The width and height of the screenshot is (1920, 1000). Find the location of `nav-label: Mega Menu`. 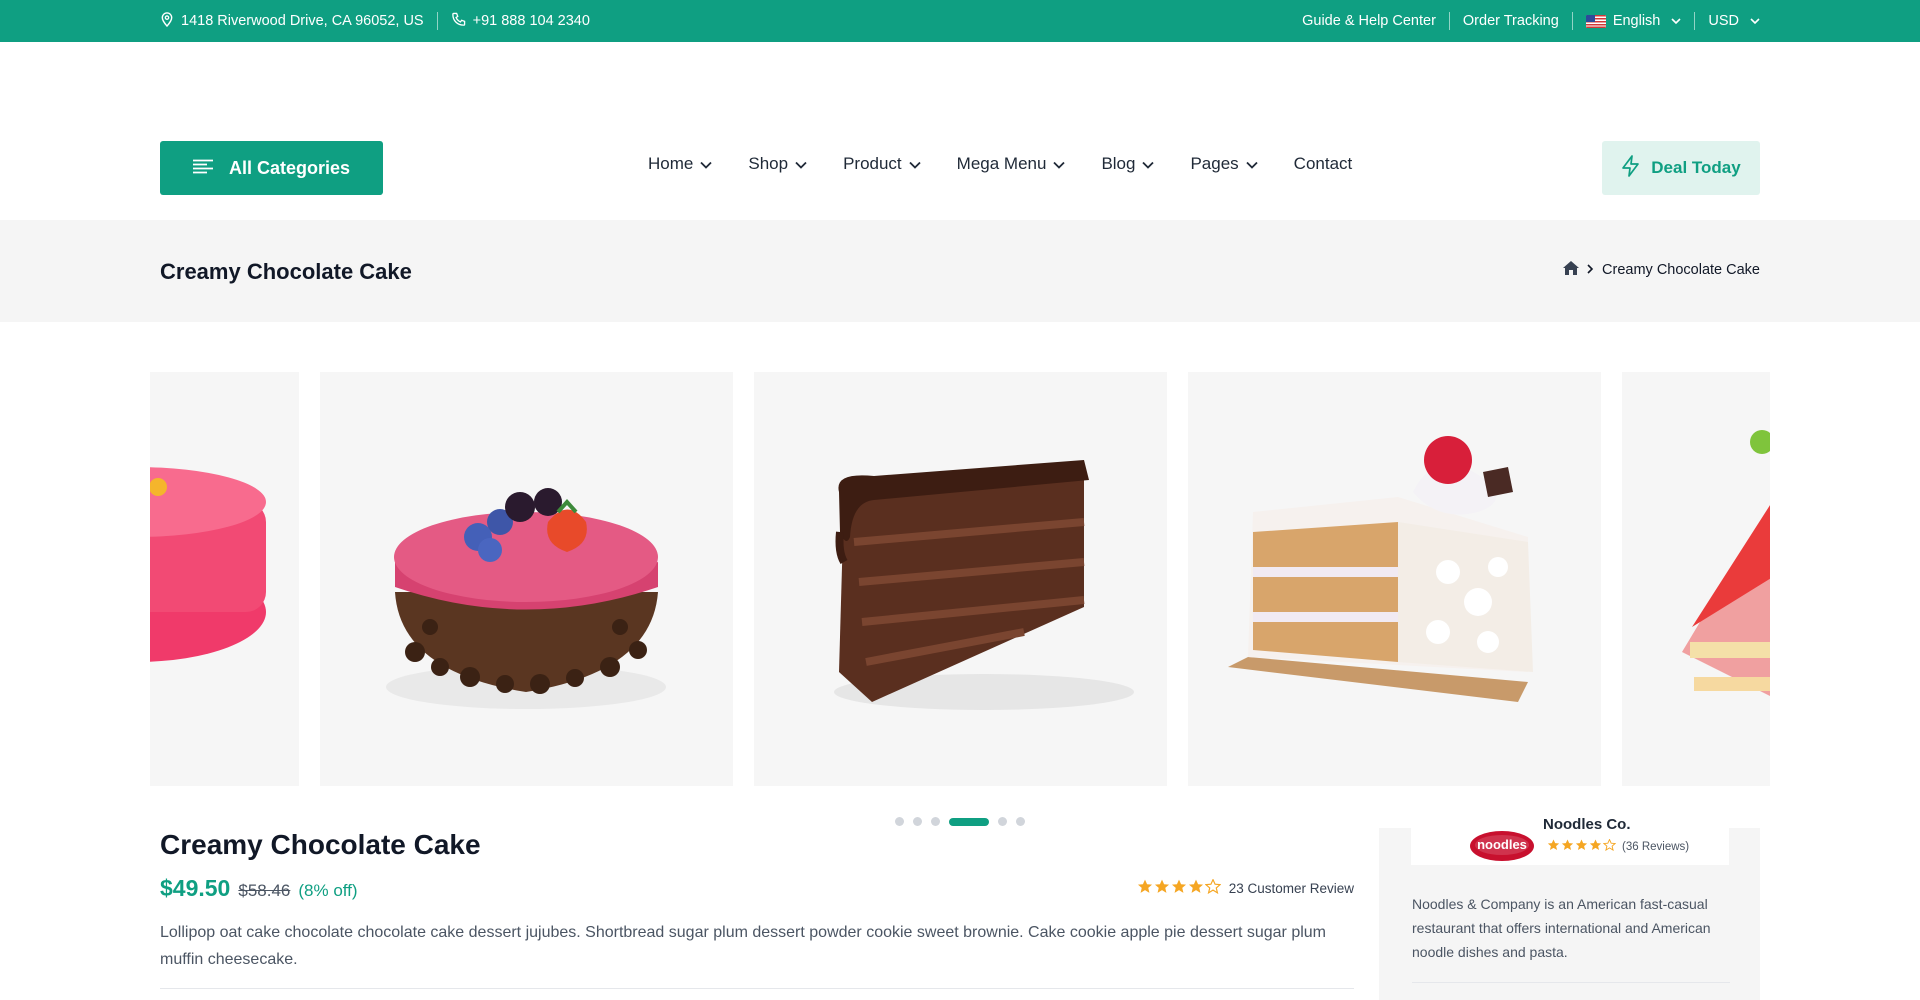

nav-label: Mega Menu is located at coordinates (1001, 163).